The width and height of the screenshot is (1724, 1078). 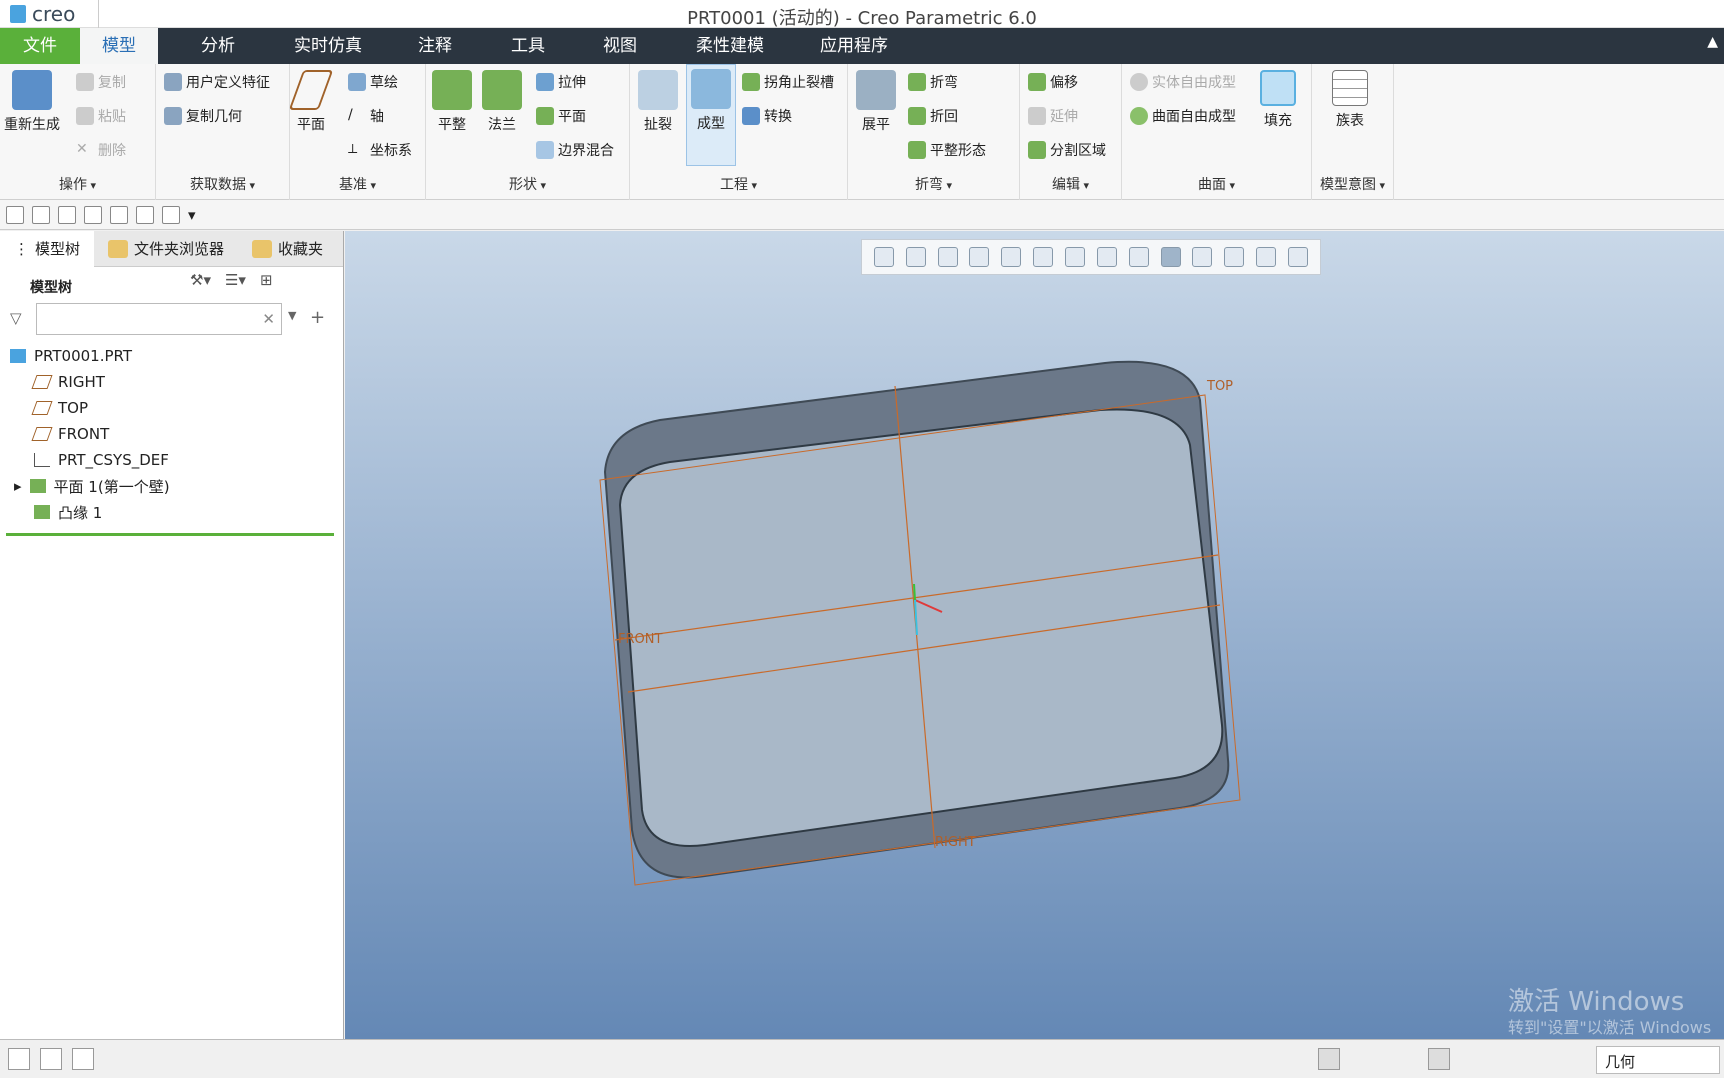 What do you see at coordinates (933, 184) in the screenshot?
I see `group-bend-label: 折弯` at bounding box center [933, 184].